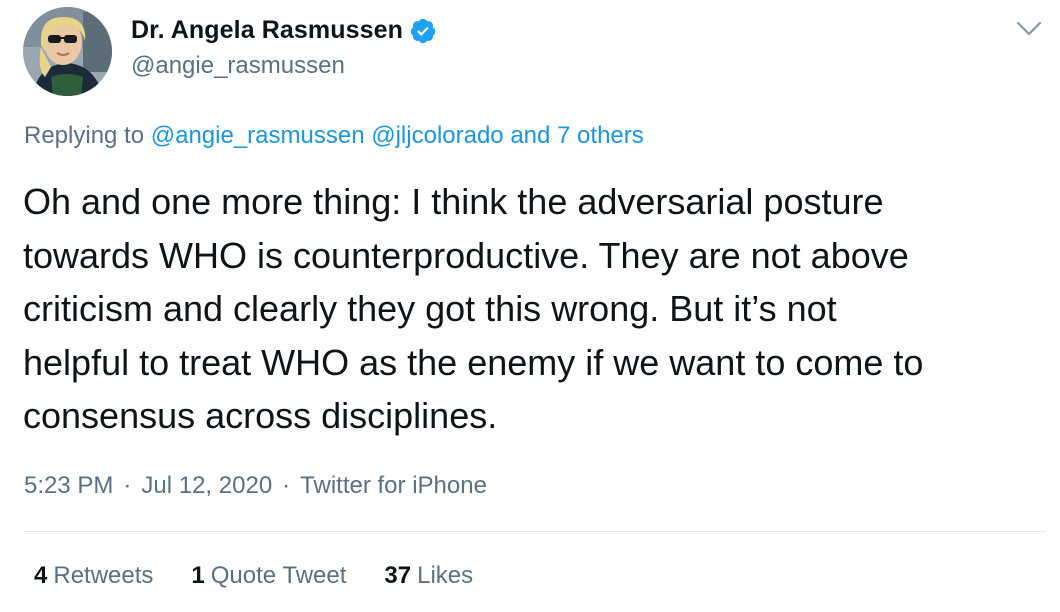 The width and height of the screenshot is (1060, 612). I want to click on retweets-label: Retweets, so click(103, 575).